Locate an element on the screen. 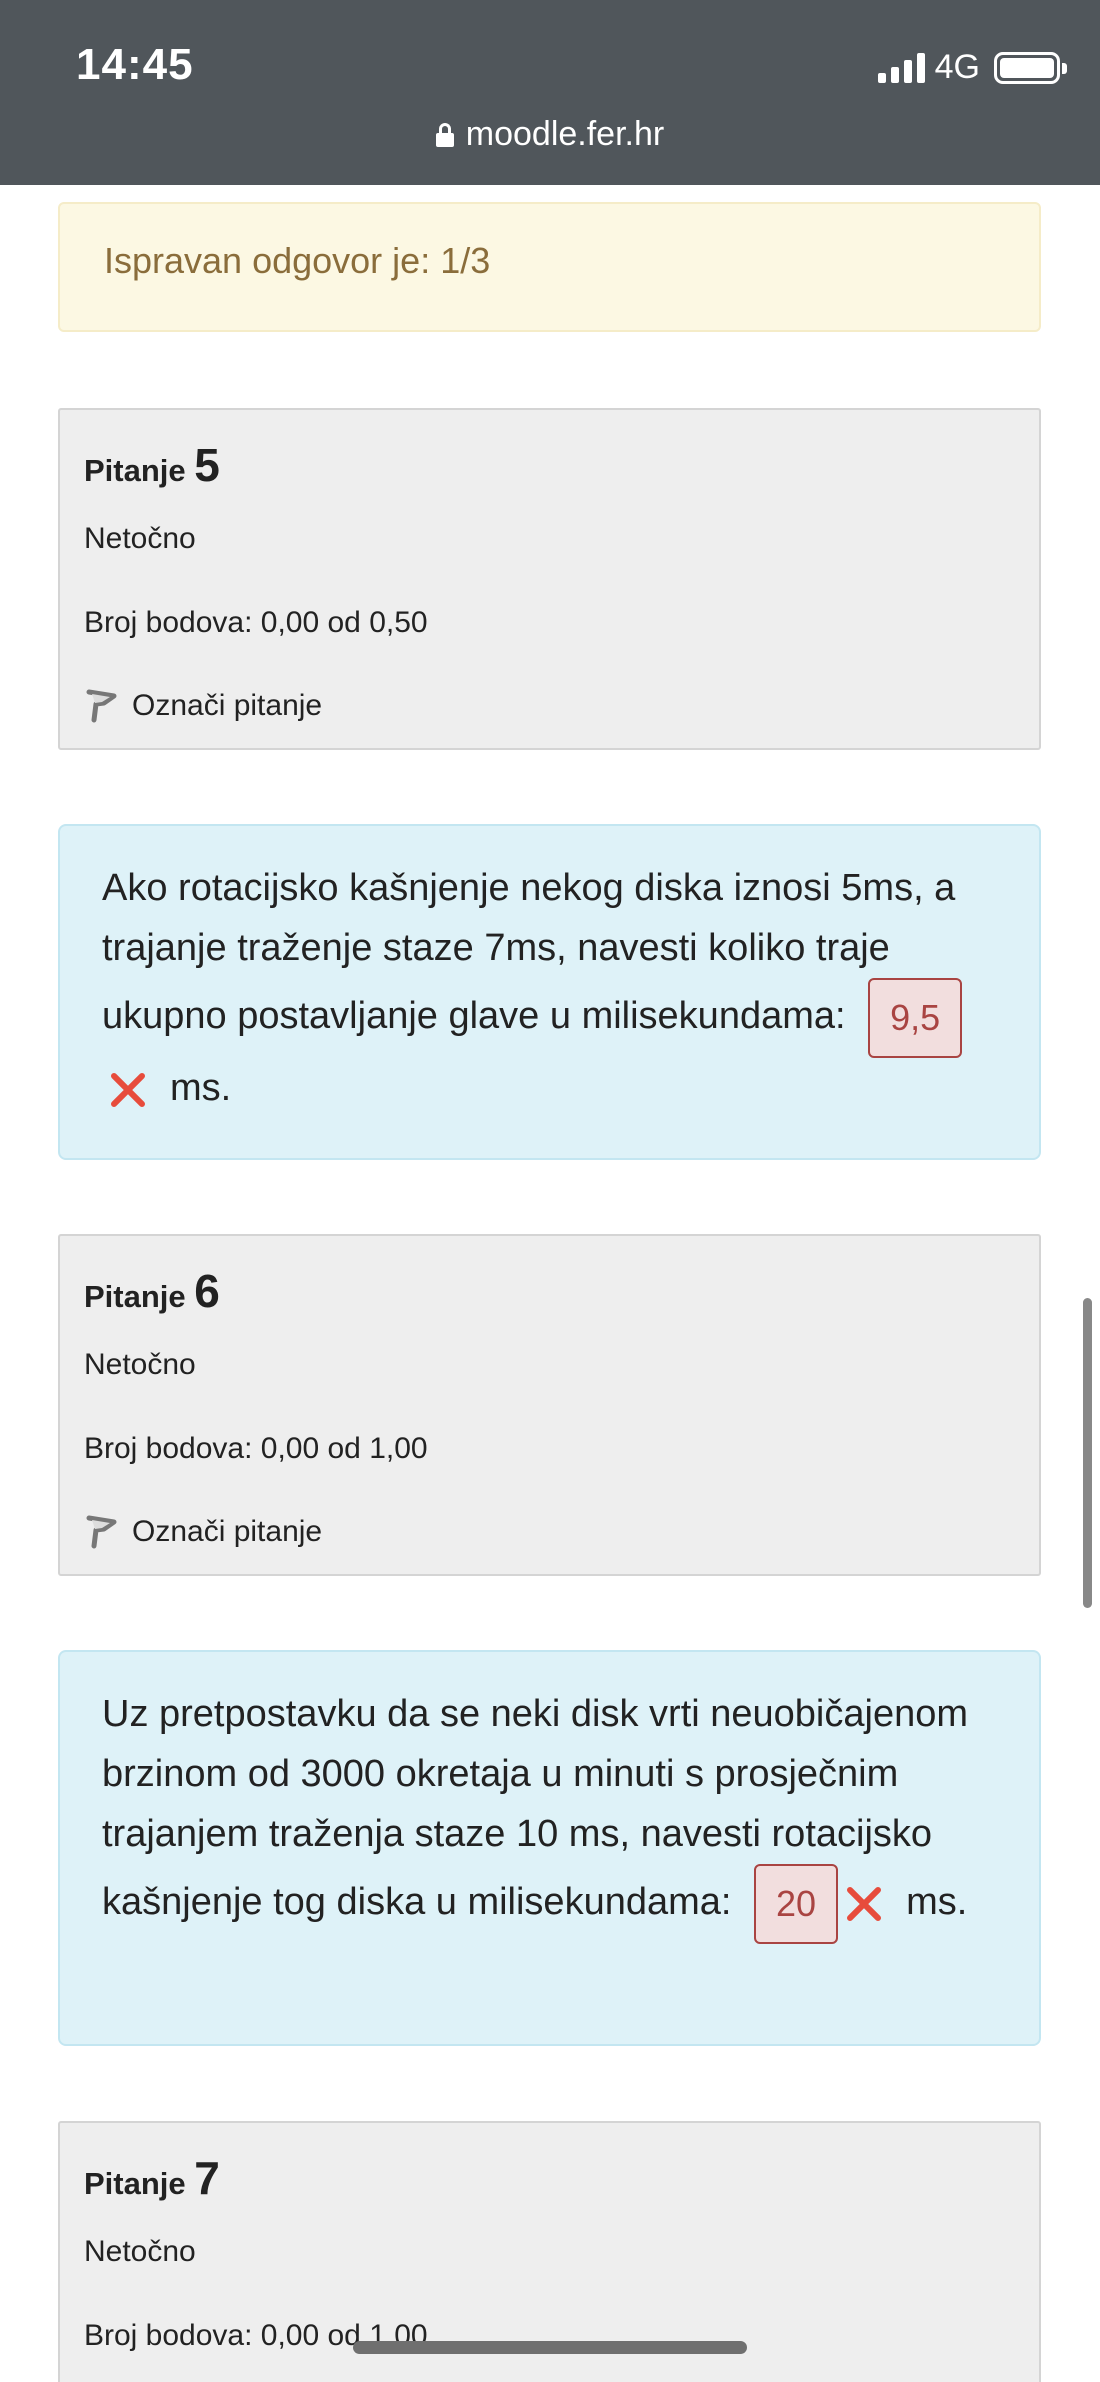 The width and height of the screenshot is (1100, 2382). question-grade: Broj bodova: 0,00 od 1,00 is located at coordinates (256, 1448).